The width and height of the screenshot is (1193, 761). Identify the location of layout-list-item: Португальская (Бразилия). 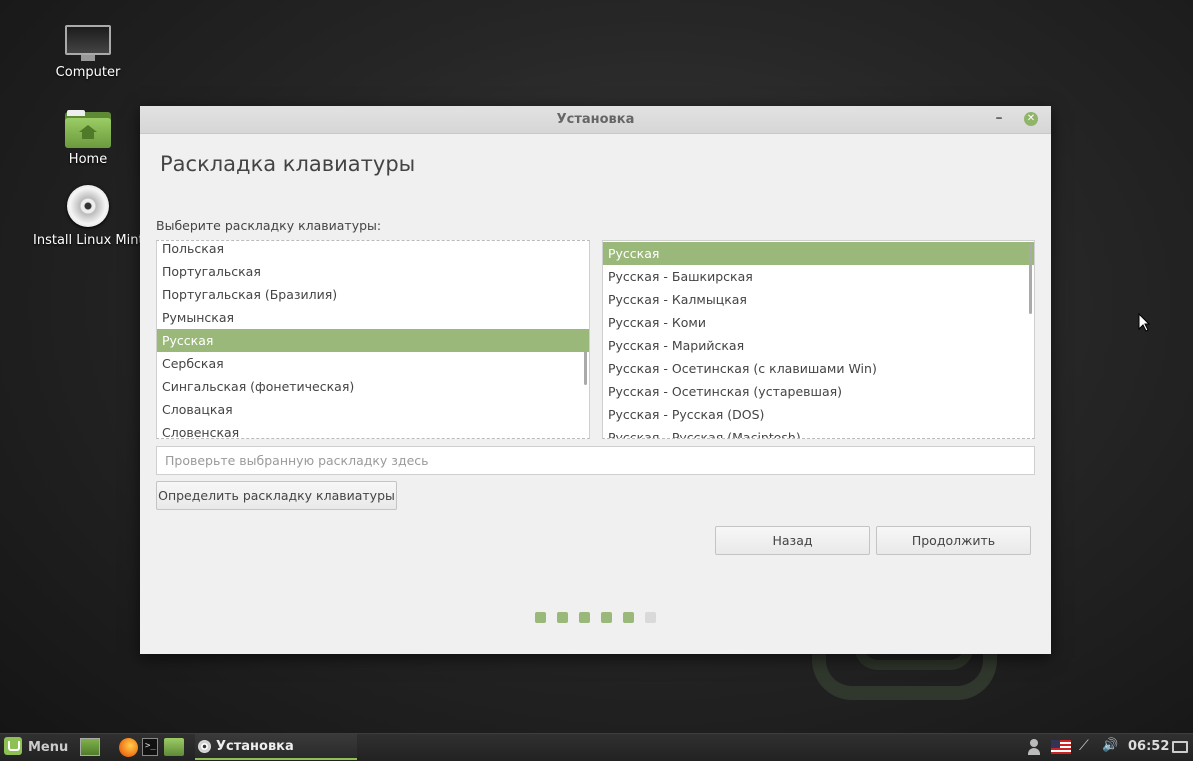
(373, 294).